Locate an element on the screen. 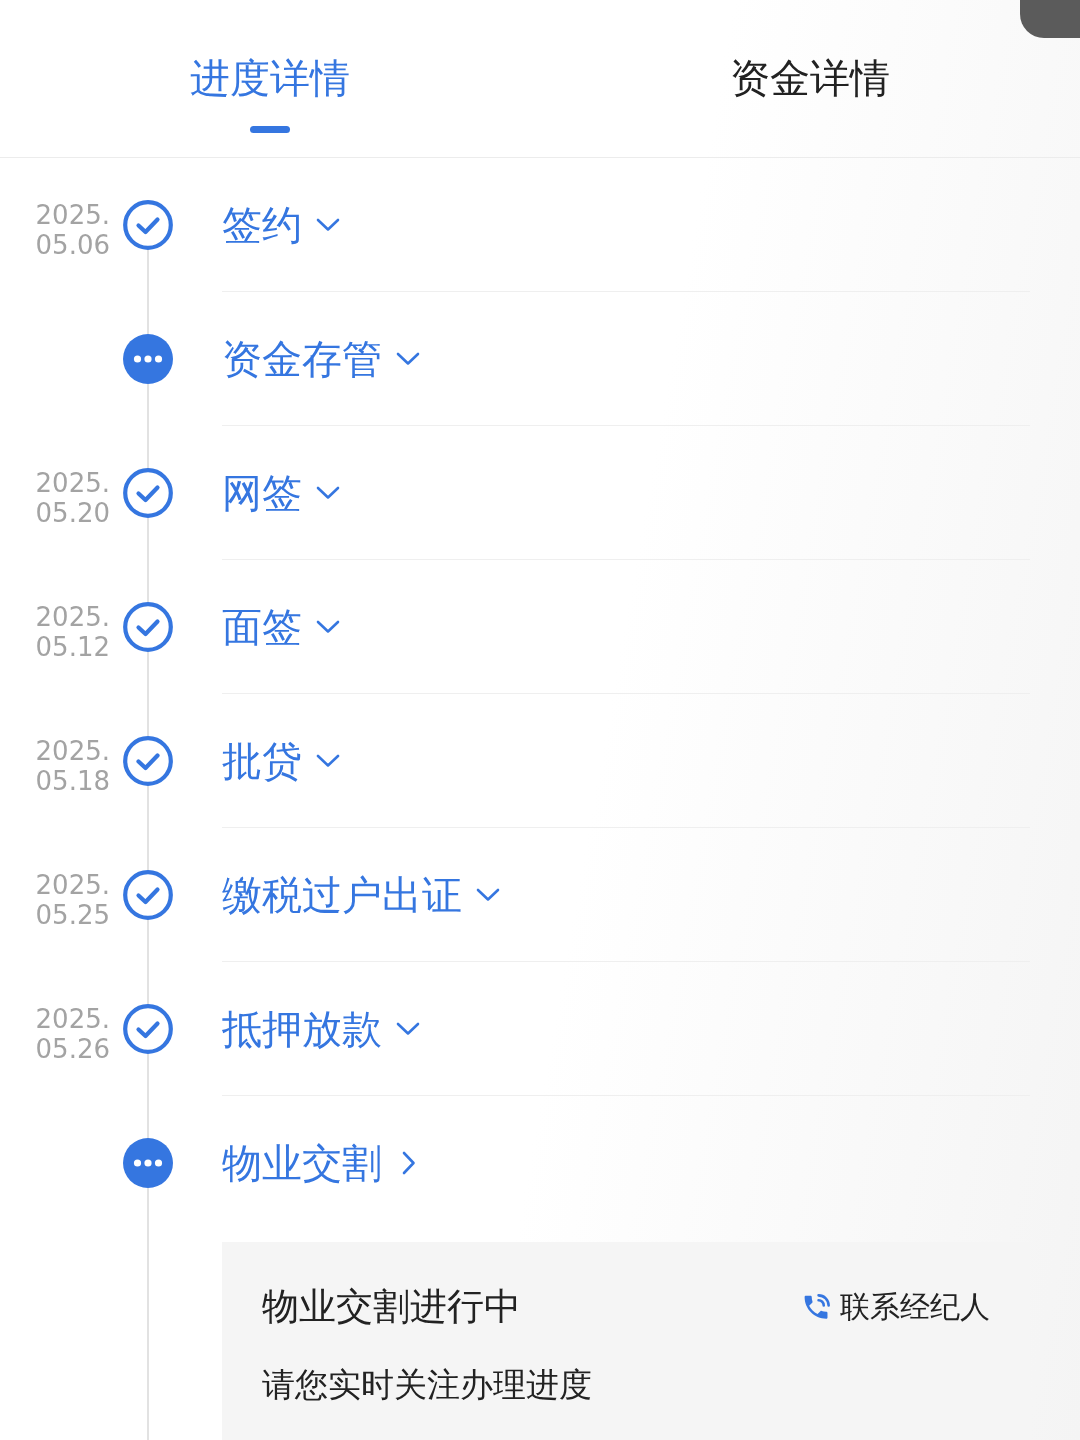 The width and height of the screenshot is (1080, 1440). card-note: 请您实时关注办理进度 is located at coordinates (427, 1385).